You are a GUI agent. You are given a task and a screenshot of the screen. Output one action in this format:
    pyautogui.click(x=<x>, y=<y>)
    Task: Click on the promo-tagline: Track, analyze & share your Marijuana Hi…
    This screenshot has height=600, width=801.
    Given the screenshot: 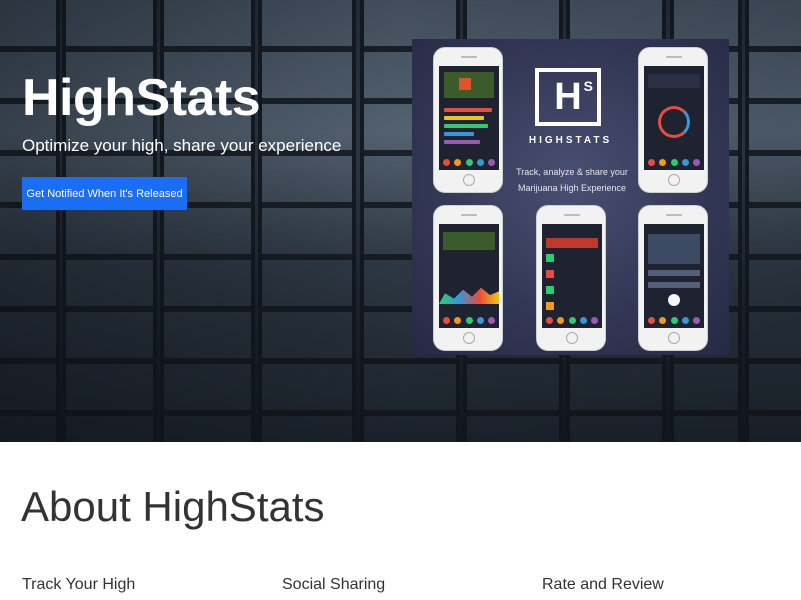 What is the action you would take?
    pyautogui.click(x=572, y=180)
    